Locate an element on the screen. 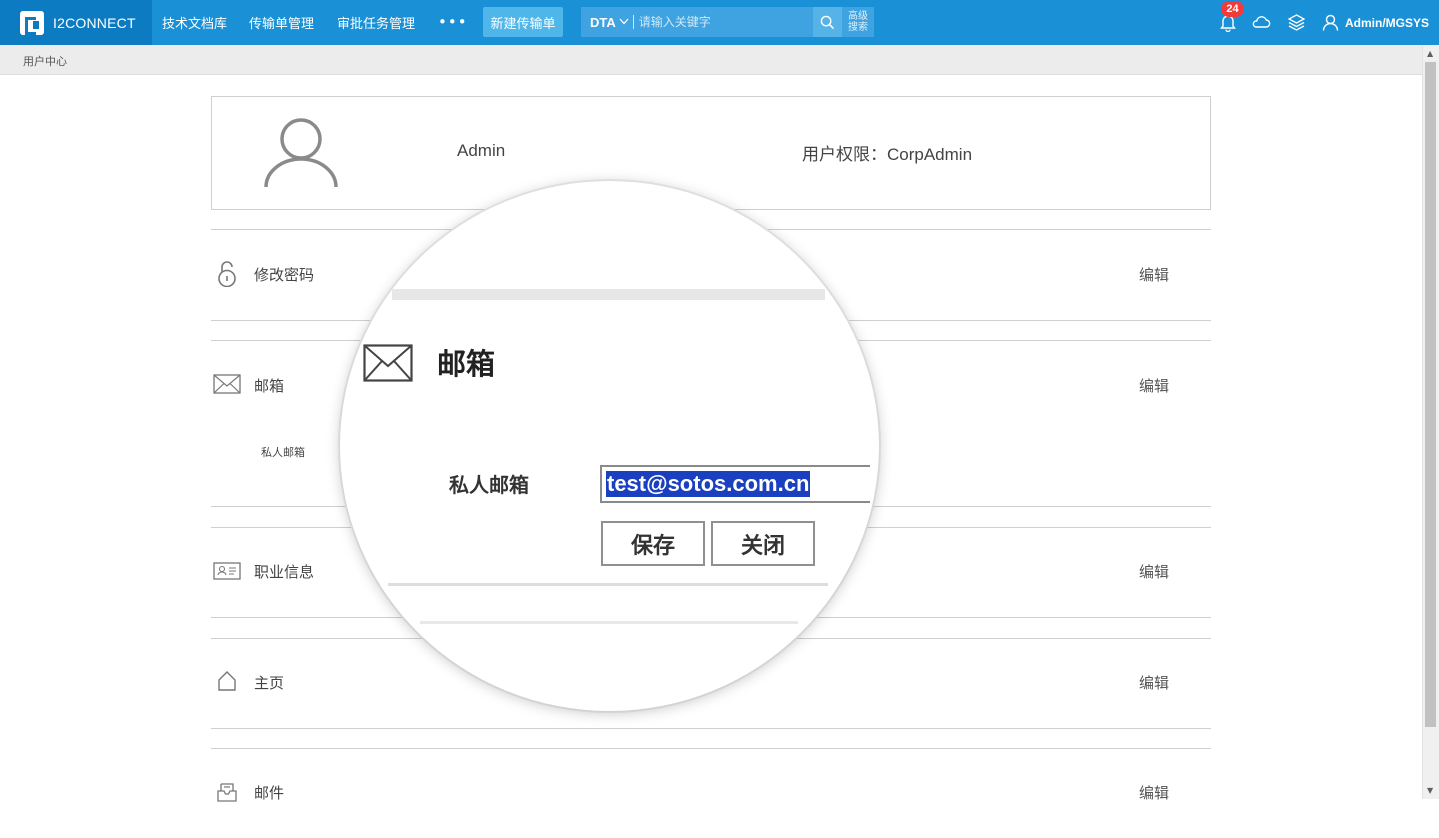 This screenshot has width=1439, height=838. user-name: Admin/MGSYS is located at coordinates (1387, 22).